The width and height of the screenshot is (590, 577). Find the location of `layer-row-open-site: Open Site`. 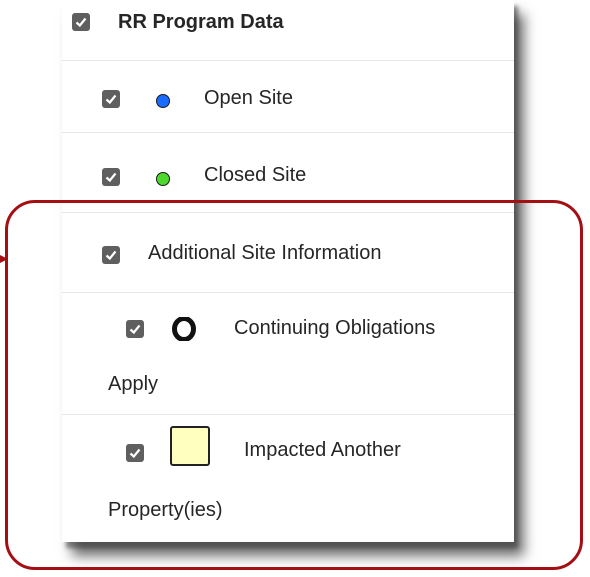

layer-row-open-site: Open Site is located at coordinates (288, 96).